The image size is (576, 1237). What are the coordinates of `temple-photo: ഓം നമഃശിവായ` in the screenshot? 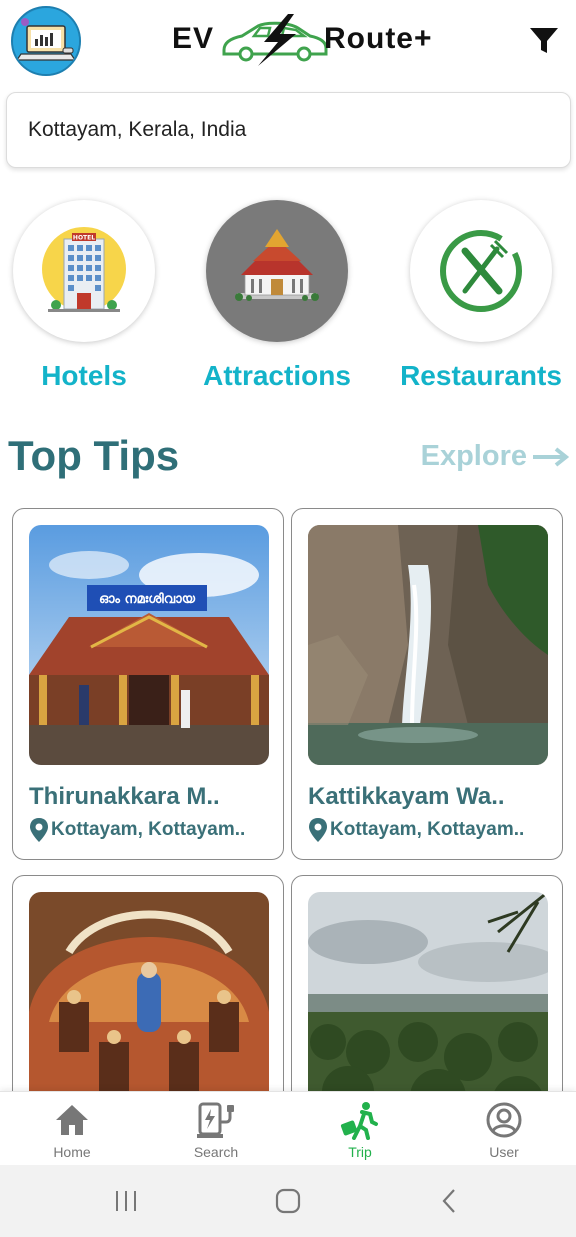 It's located at (149, 645).